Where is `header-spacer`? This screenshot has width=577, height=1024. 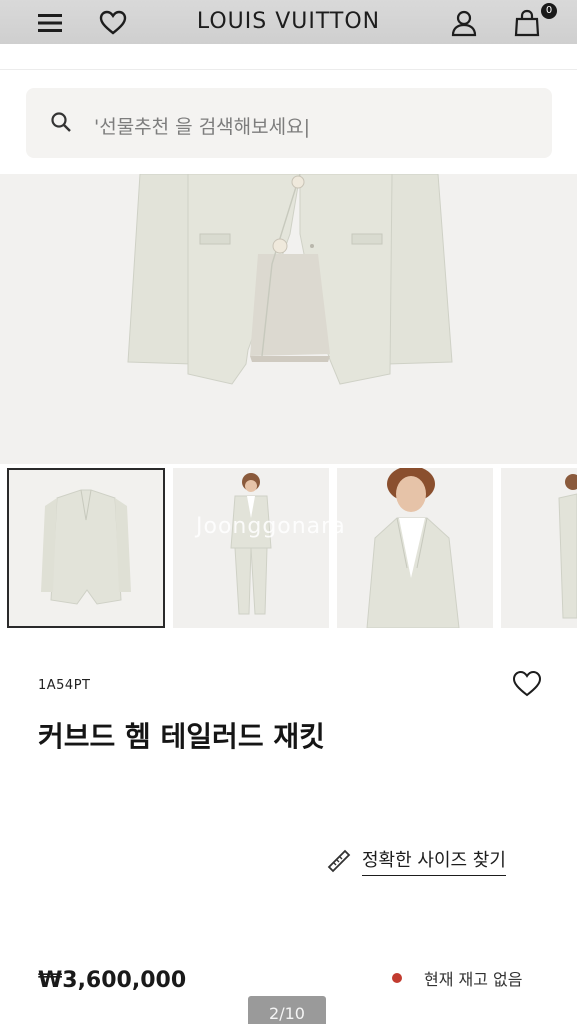
header-spacer is located at coordinates (288, 57).